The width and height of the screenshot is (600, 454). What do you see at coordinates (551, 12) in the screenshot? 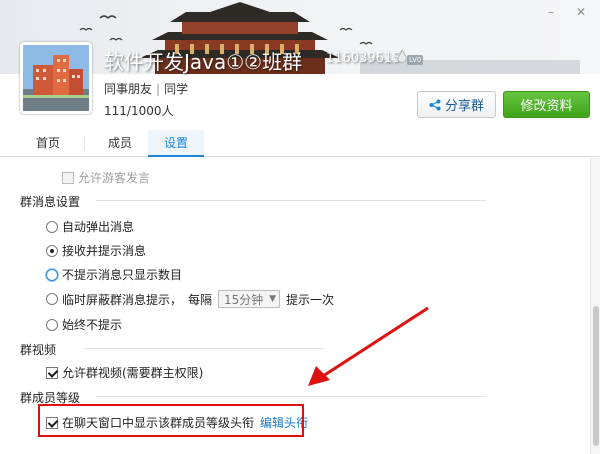
I see `minimize-button: –` at bounding box center [551, 12].